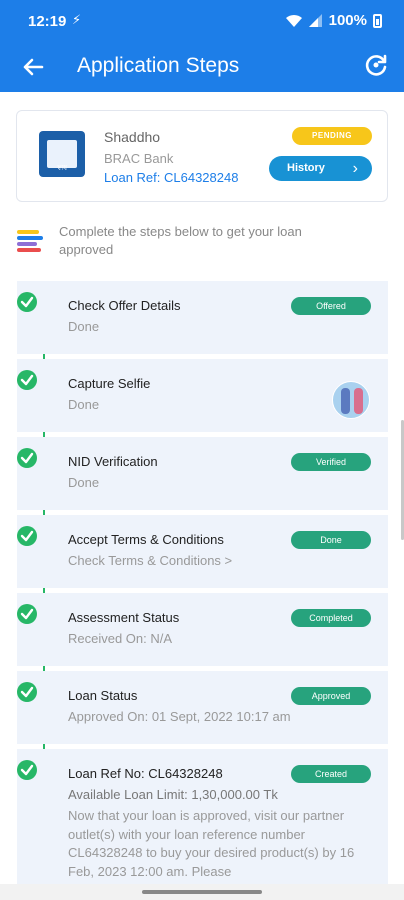 The height and width of the screenshot is (900, 404). What do you see at coordinates (120, 638) in the screenshot?
I see `step-subtitle: Received On: N/A` at bounding box center [120, 638].